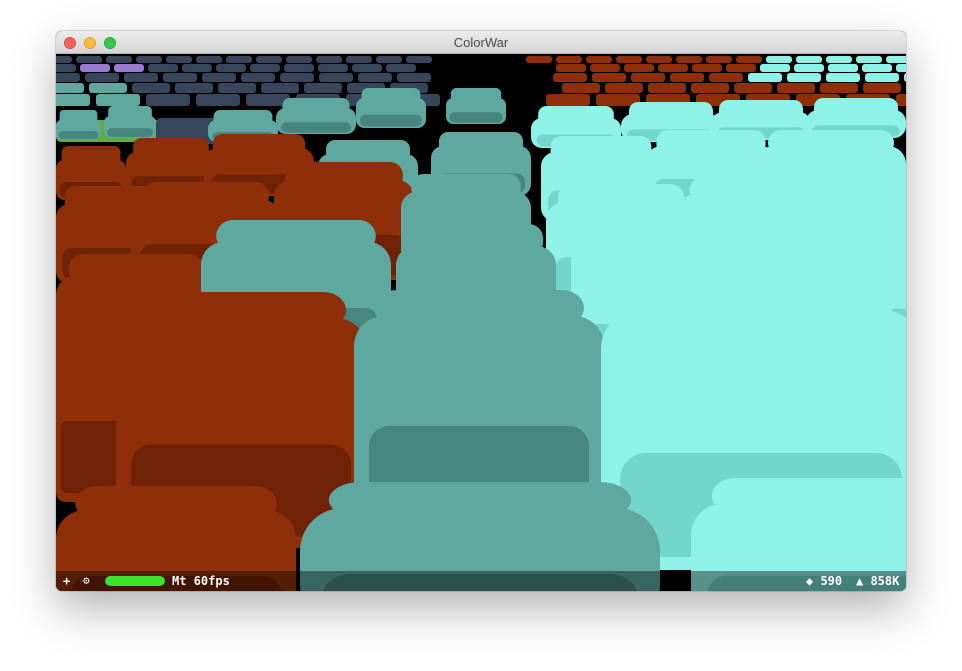 The height and width of the screenshot is (671, 962). I want to click on add-icon: +, so click(66, 581).